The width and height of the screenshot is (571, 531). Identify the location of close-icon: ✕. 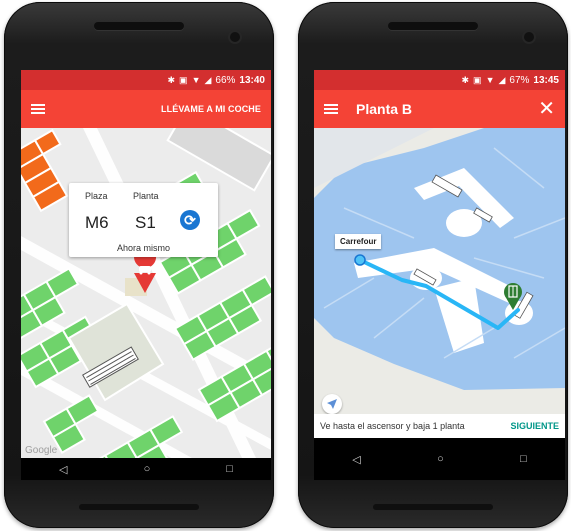
(546, 109).